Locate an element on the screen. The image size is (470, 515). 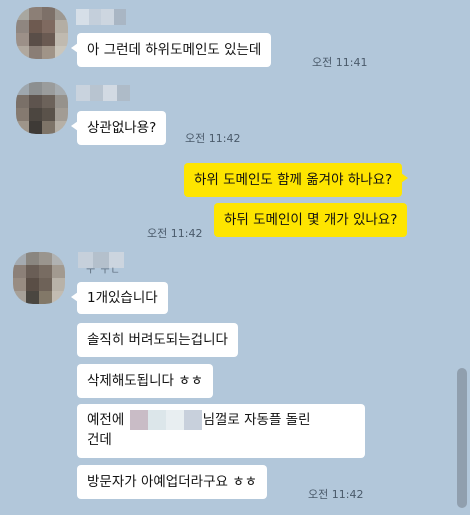
message-text: 하위 도메인도 함께 옮겨야 하나요? is located at coordinates (293, 180).